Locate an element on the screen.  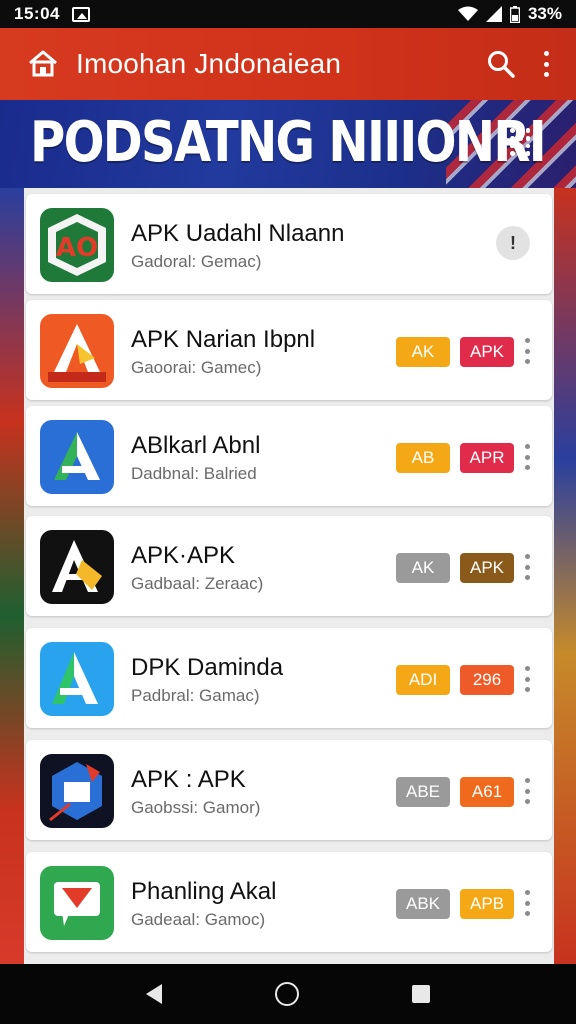
app-name: APK is located at coordinates (188, 779).